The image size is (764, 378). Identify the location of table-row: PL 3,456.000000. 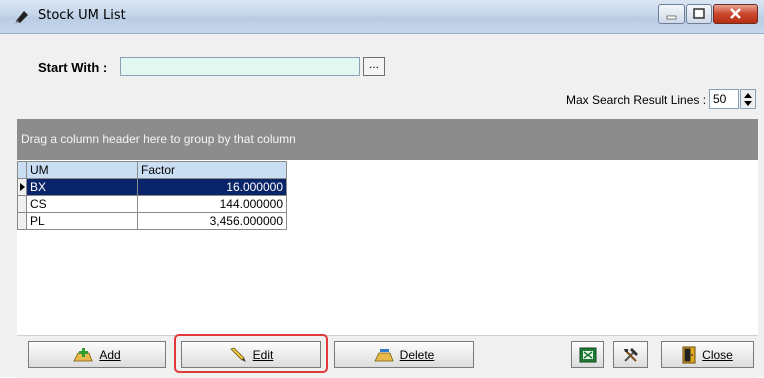
(152, 221).